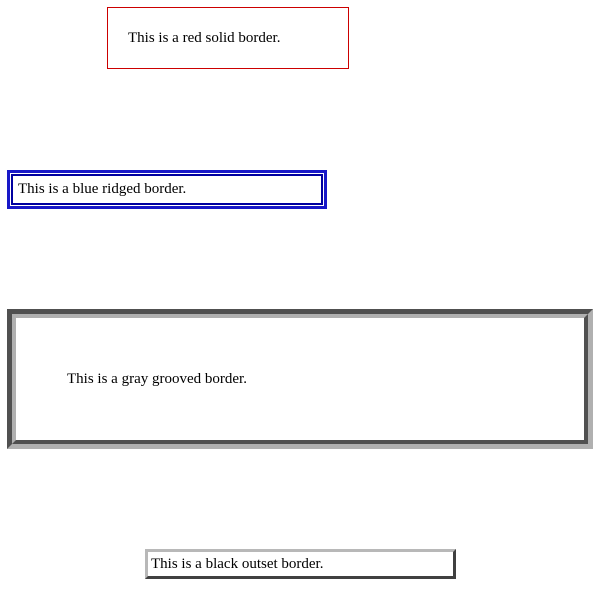 The width and height of the screenshot is (600, 600). I want to click on black-outset-border-box: This is a black outset border., so click(300, 564).